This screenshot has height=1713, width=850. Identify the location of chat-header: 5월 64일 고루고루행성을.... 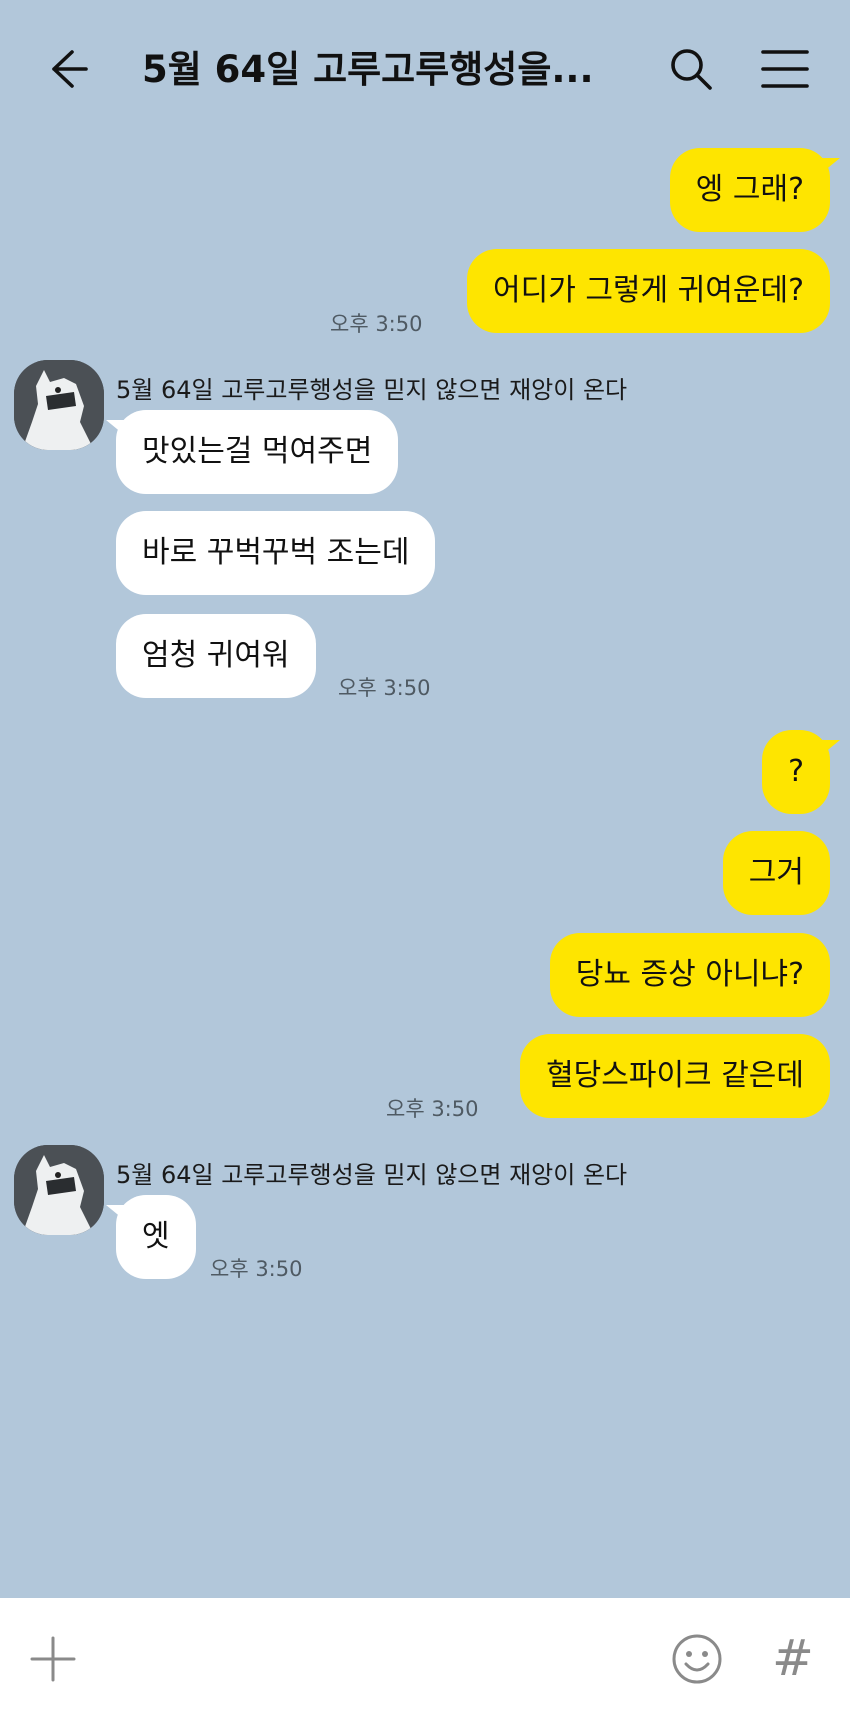
(425, 67).